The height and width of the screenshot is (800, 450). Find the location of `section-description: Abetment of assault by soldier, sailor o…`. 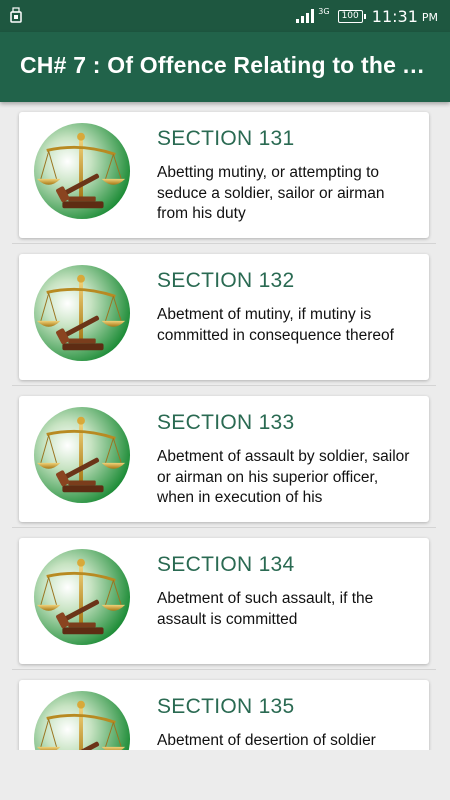

section-description: Abetment of assault by soldier, sailor o… is located at coordinates (283, 477).